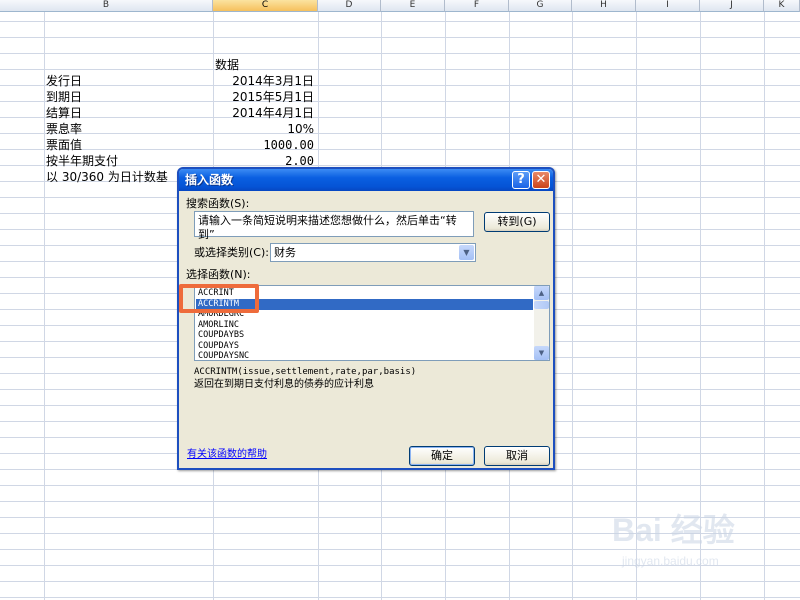 Image resolution: width=800 pixels, height=600 pixels. I want to click on row-label-cell: 发行日, so click(64, 81).